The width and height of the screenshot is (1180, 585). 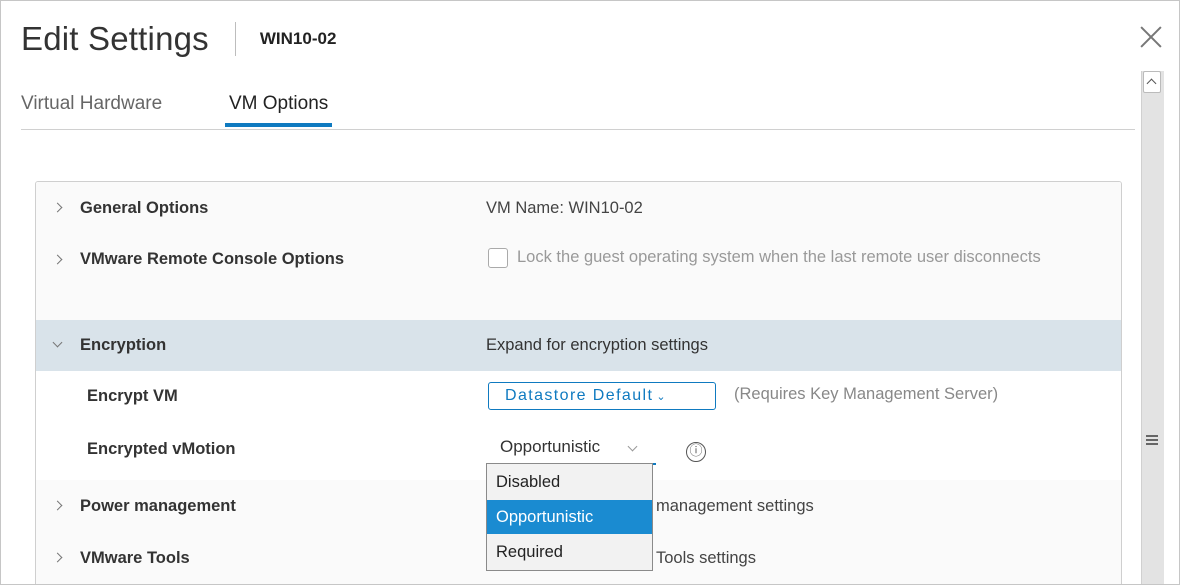 I want to click on encrypted-vmotion-label: Encrypted vMotion, so click(x=161, y=449).